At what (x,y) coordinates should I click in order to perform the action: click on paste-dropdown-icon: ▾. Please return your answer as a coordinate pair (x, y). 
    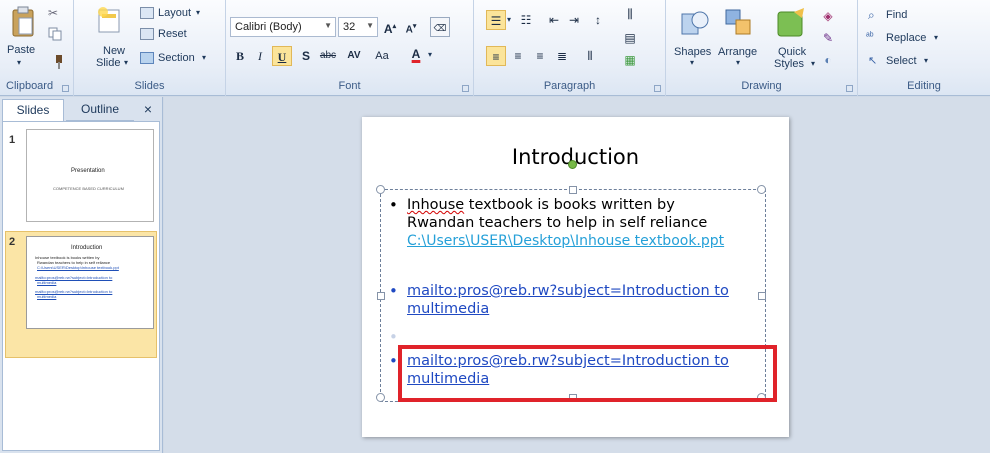
    Looking at the image, I should click on (19, 62).